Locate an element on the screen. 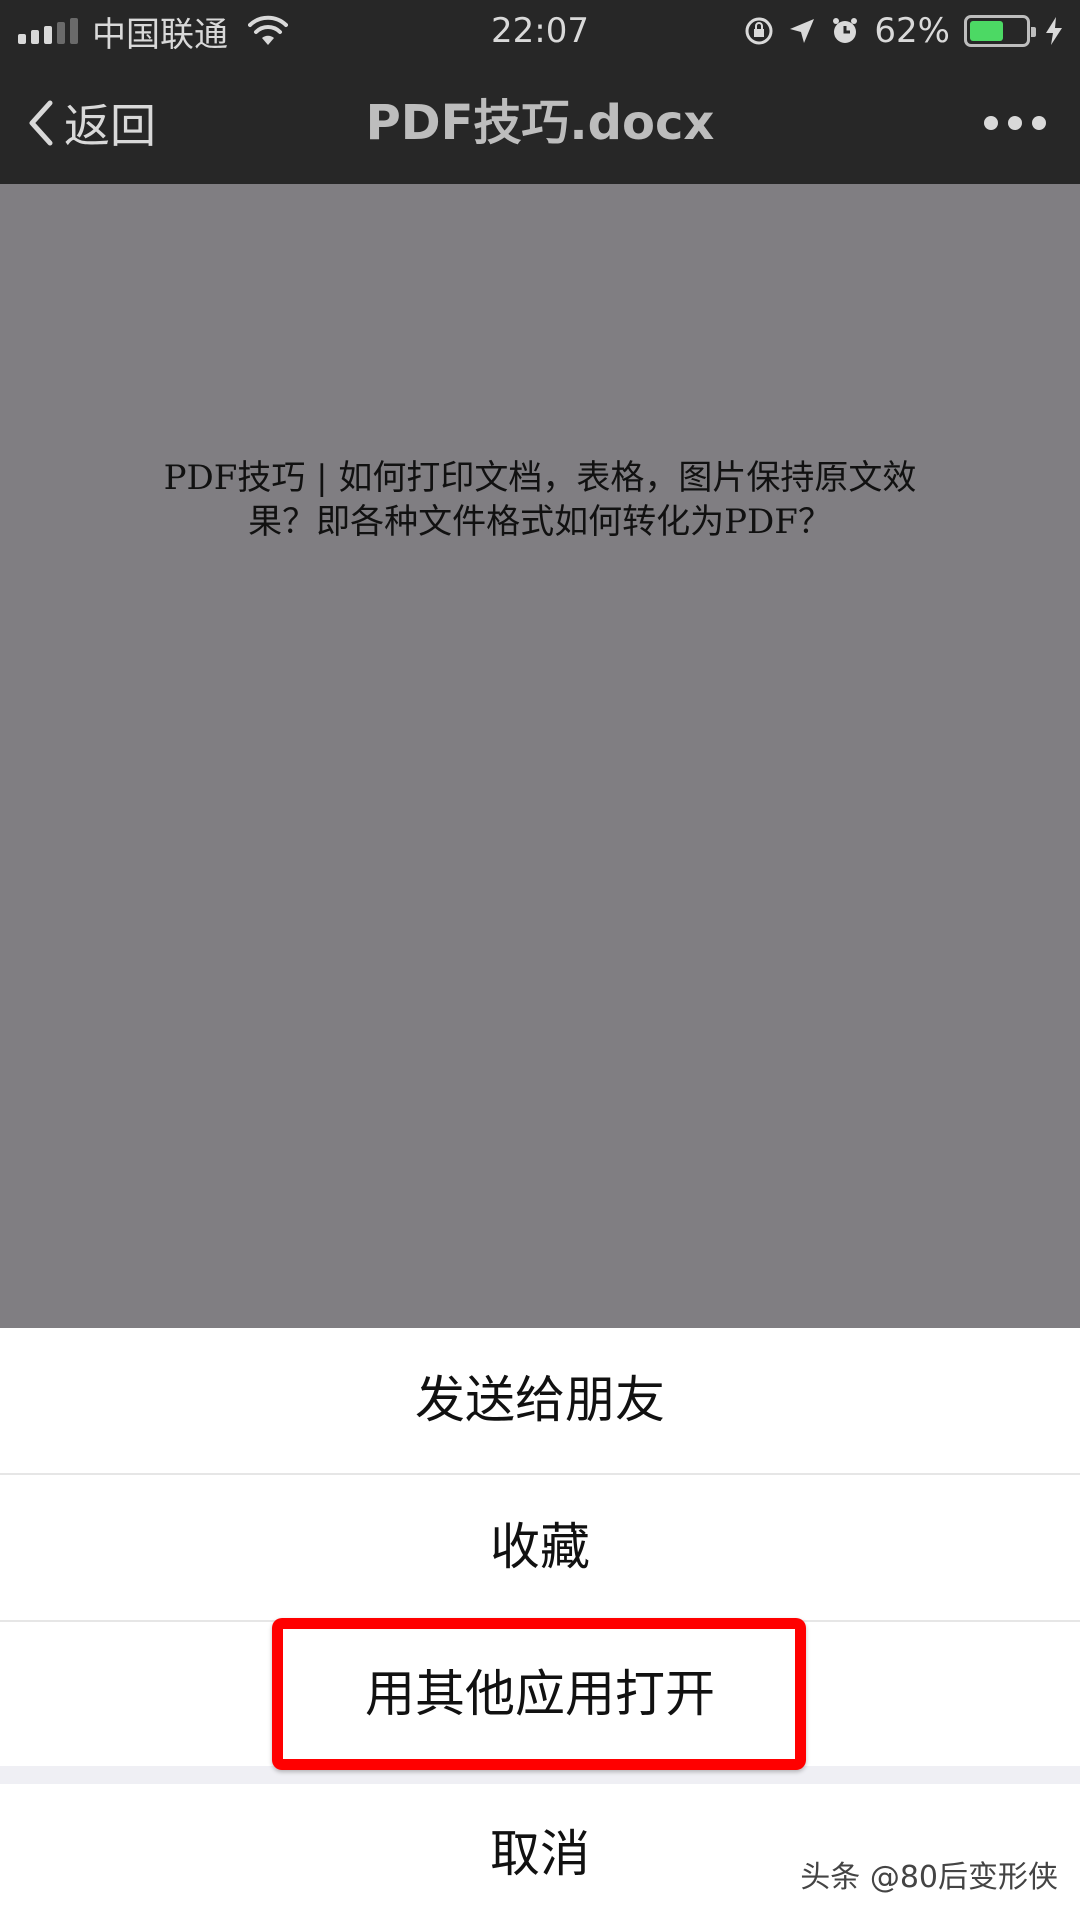 This screenshot has height=1924, width=1080. alarm-icon is located at coordinates (845, 30).